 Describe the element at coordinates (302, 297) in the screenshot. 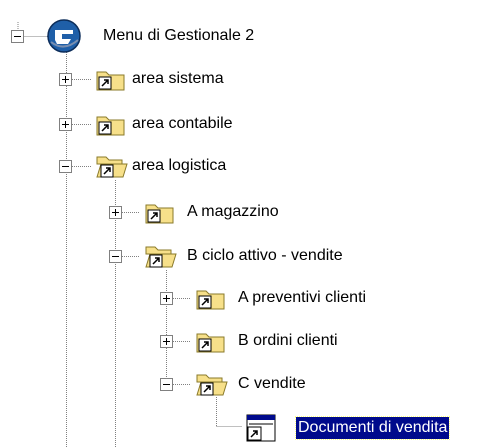

I see `tree-node-label: A preventivi clienti` at that location.